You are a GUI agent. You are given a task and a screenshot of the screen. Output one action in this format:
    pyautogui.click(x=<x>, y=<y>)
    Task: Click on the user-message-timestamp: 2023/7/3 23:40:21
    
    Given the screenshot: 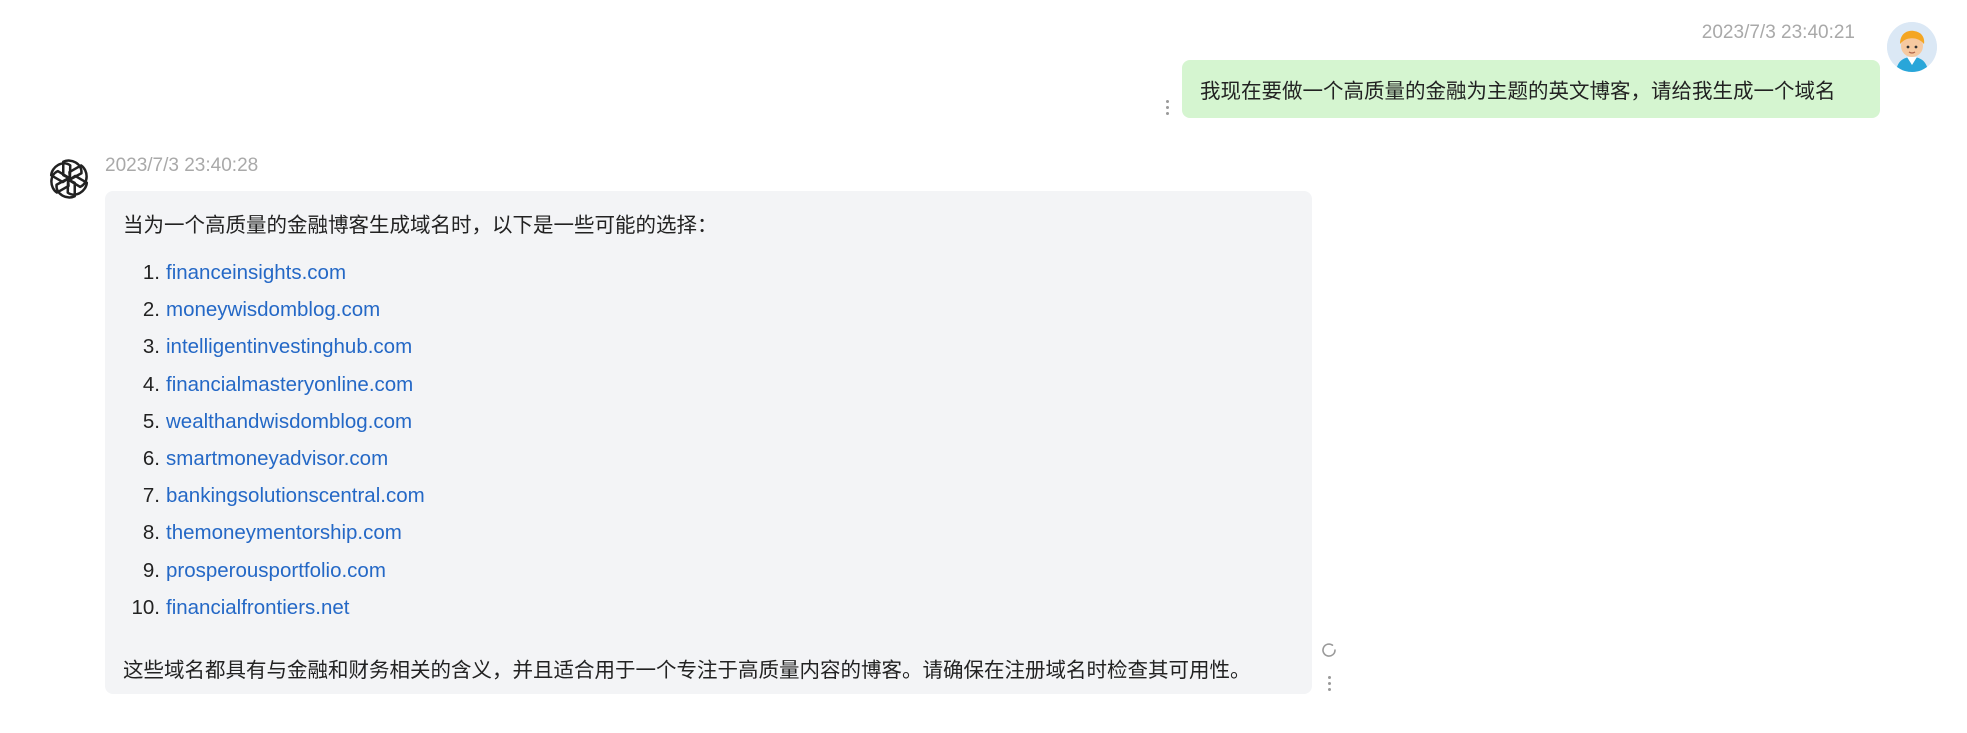 What is the action you would take?
    pyautogui.click(x=1778, y=32)
    